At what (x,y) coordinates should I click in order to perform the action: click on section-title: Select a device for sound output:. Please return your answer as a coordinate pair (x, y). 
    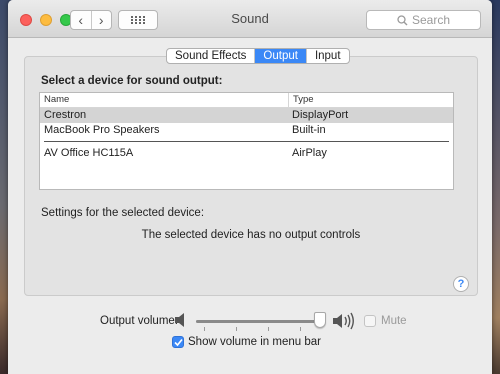
    Looking at the image, I should click on (132, 81).